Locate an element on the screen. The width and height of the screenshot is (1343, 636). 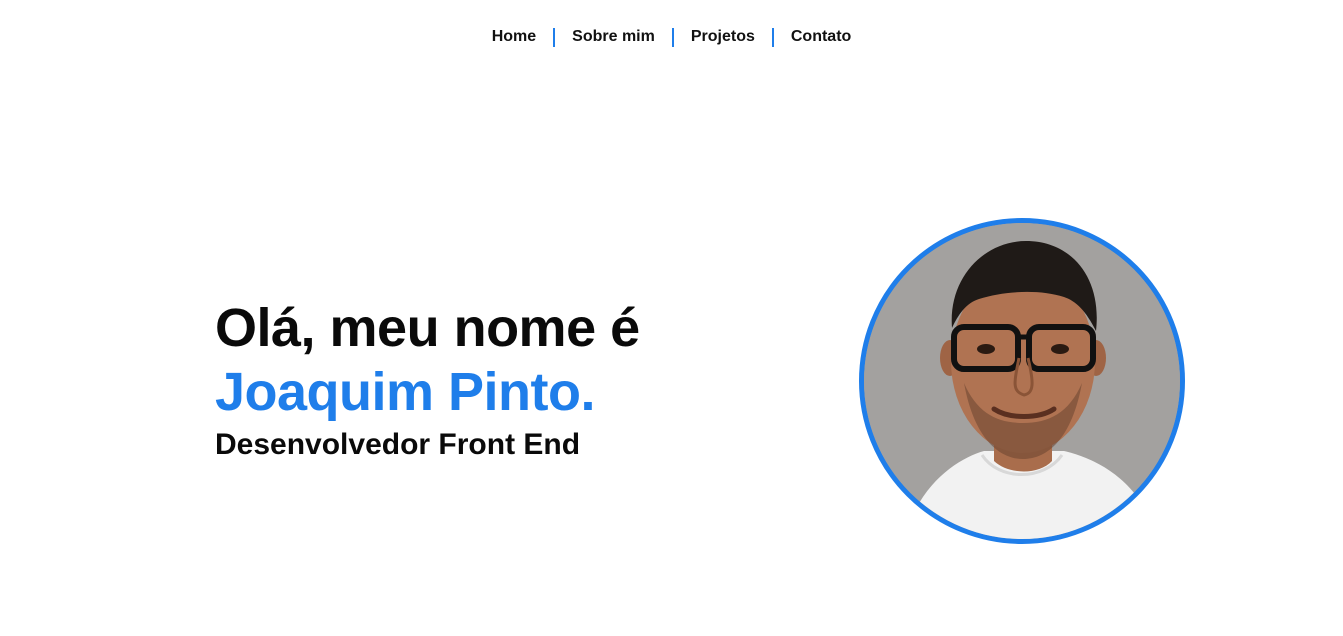
profile-avatar is located at coordinates (1022, 381).